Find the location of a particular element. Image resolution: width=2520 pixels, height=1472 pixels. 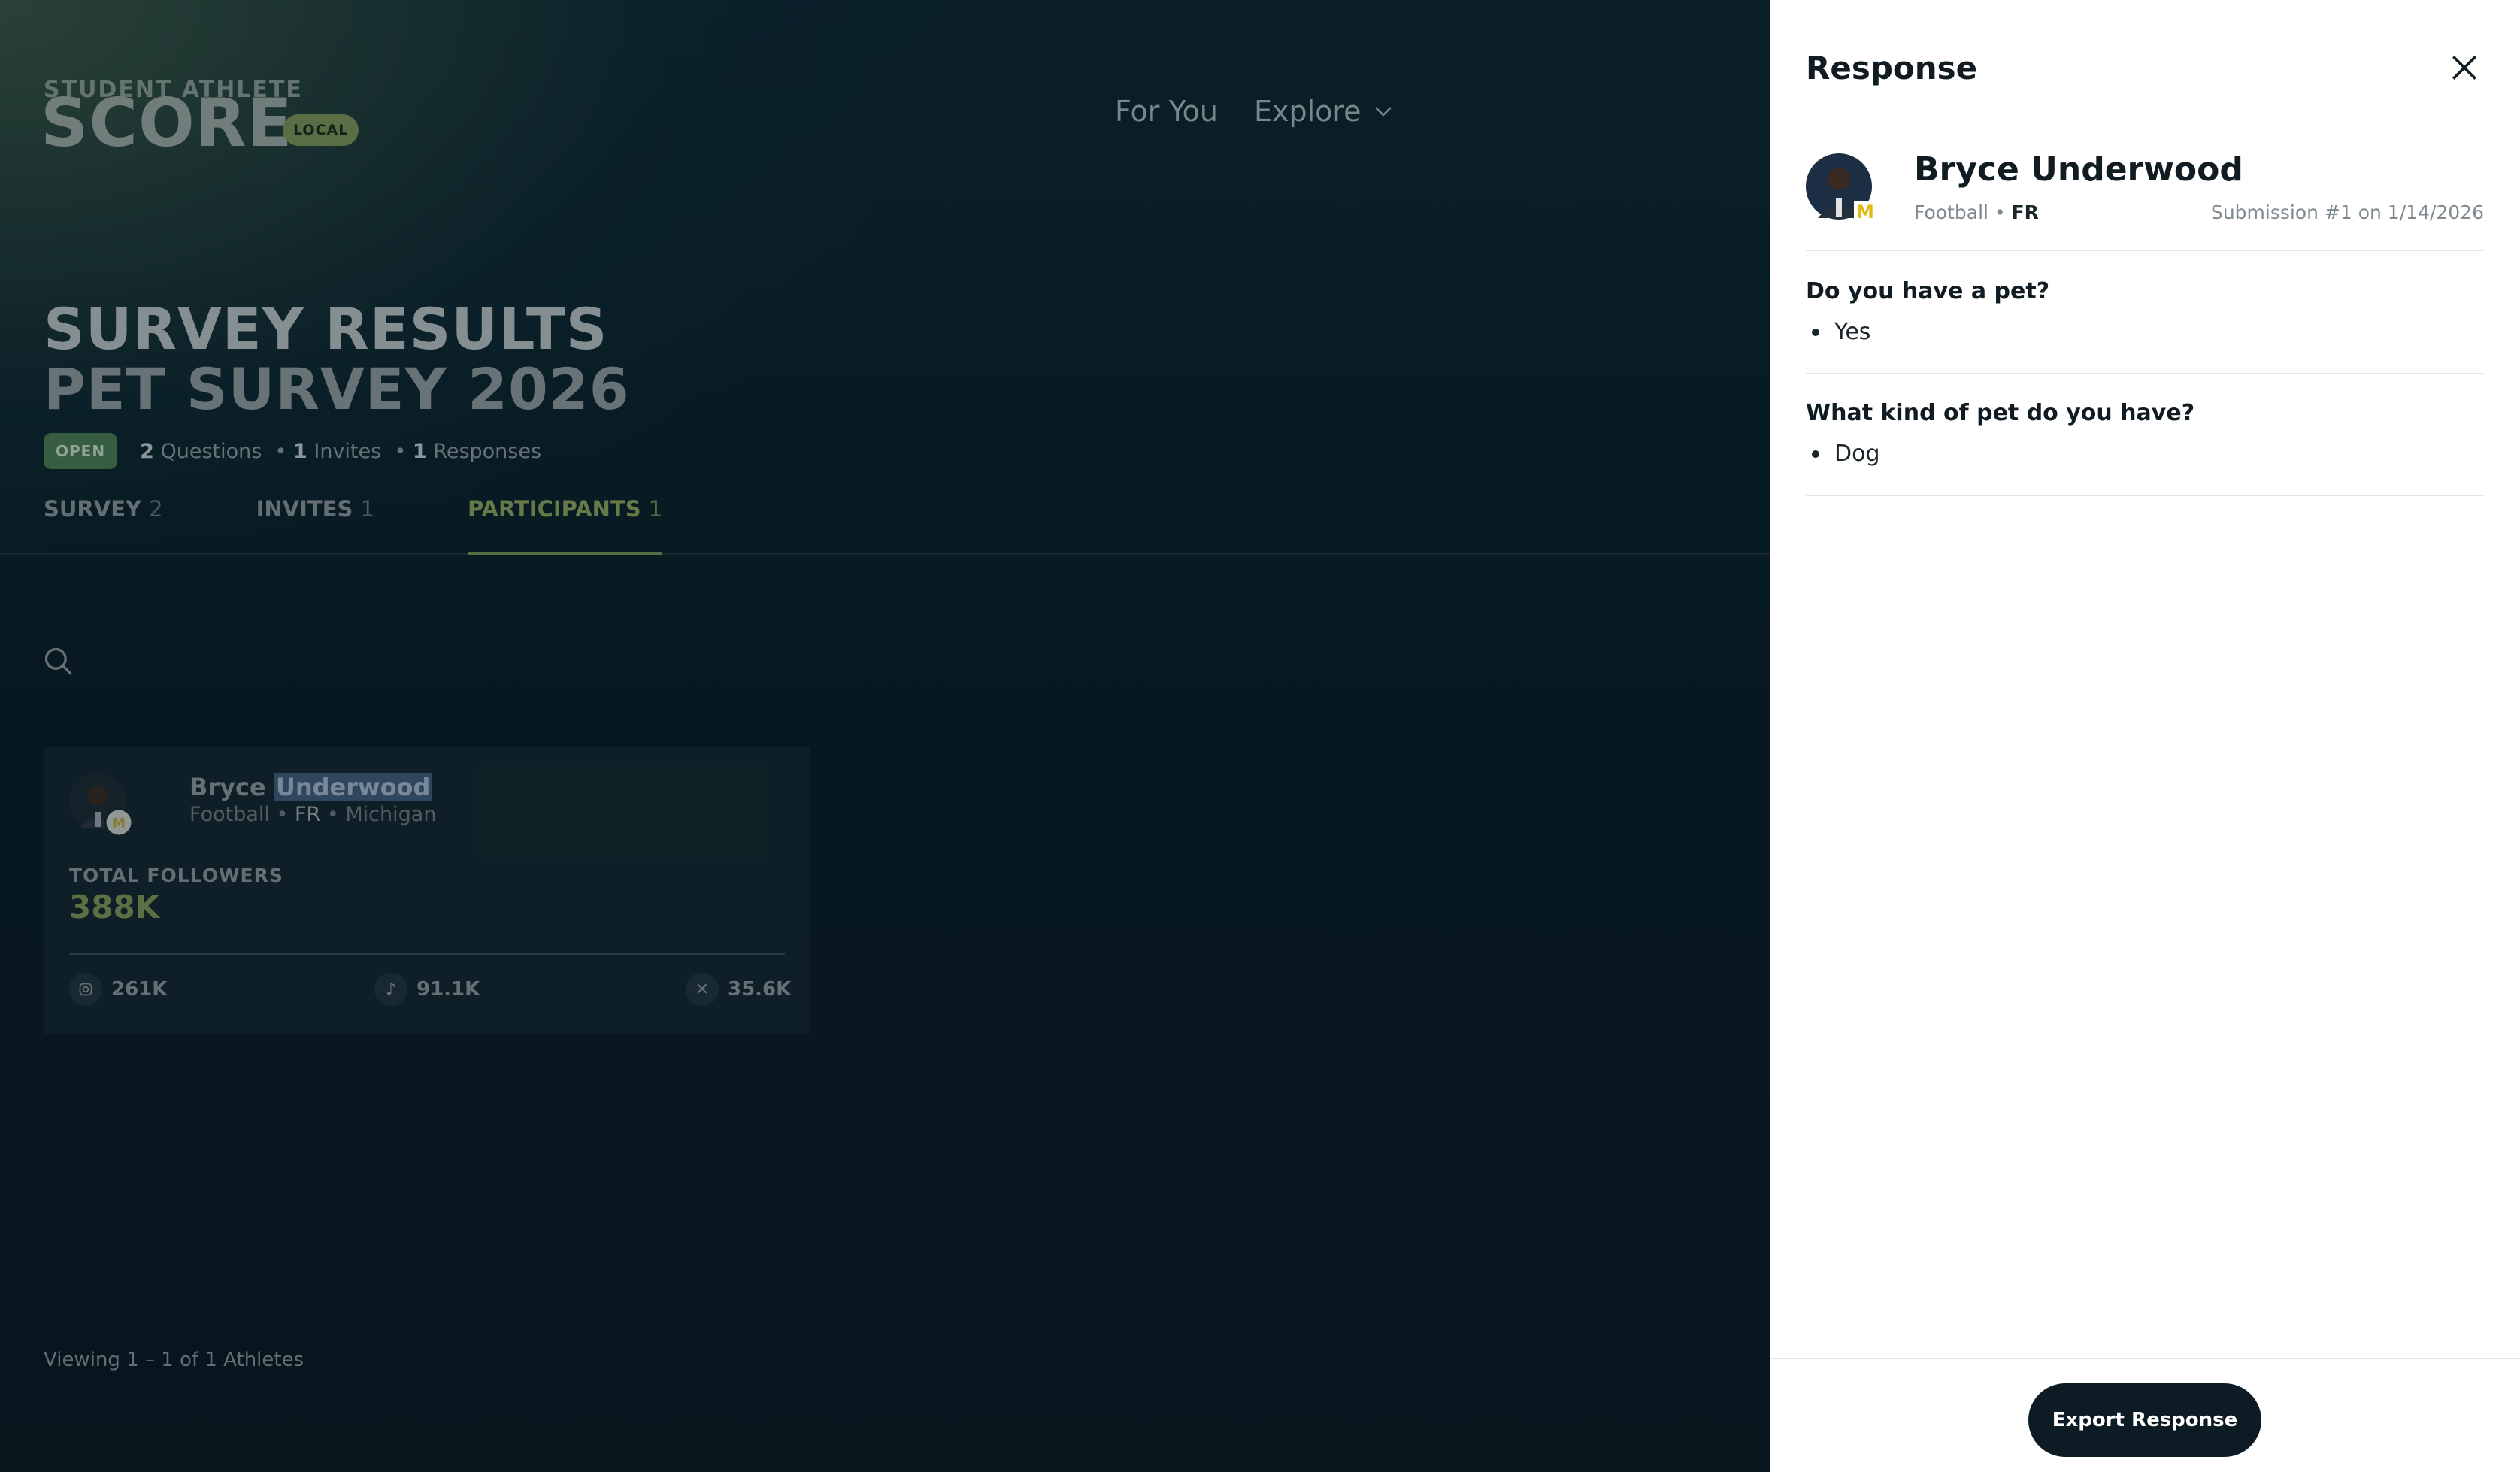

svg-text: M is located at coordinates (1865, 212).